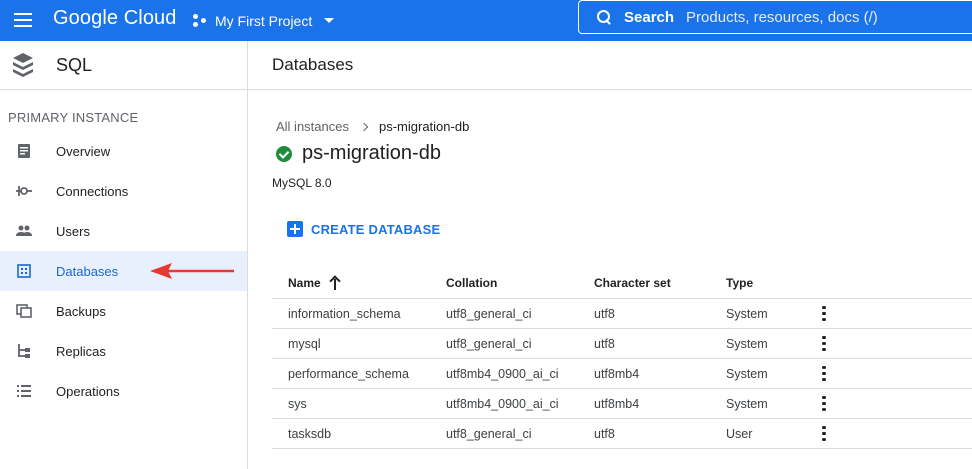  What do you see at coordinates (739, 433) in the screenshot?
I see `database-type: User` at bounding box center [739, 433].